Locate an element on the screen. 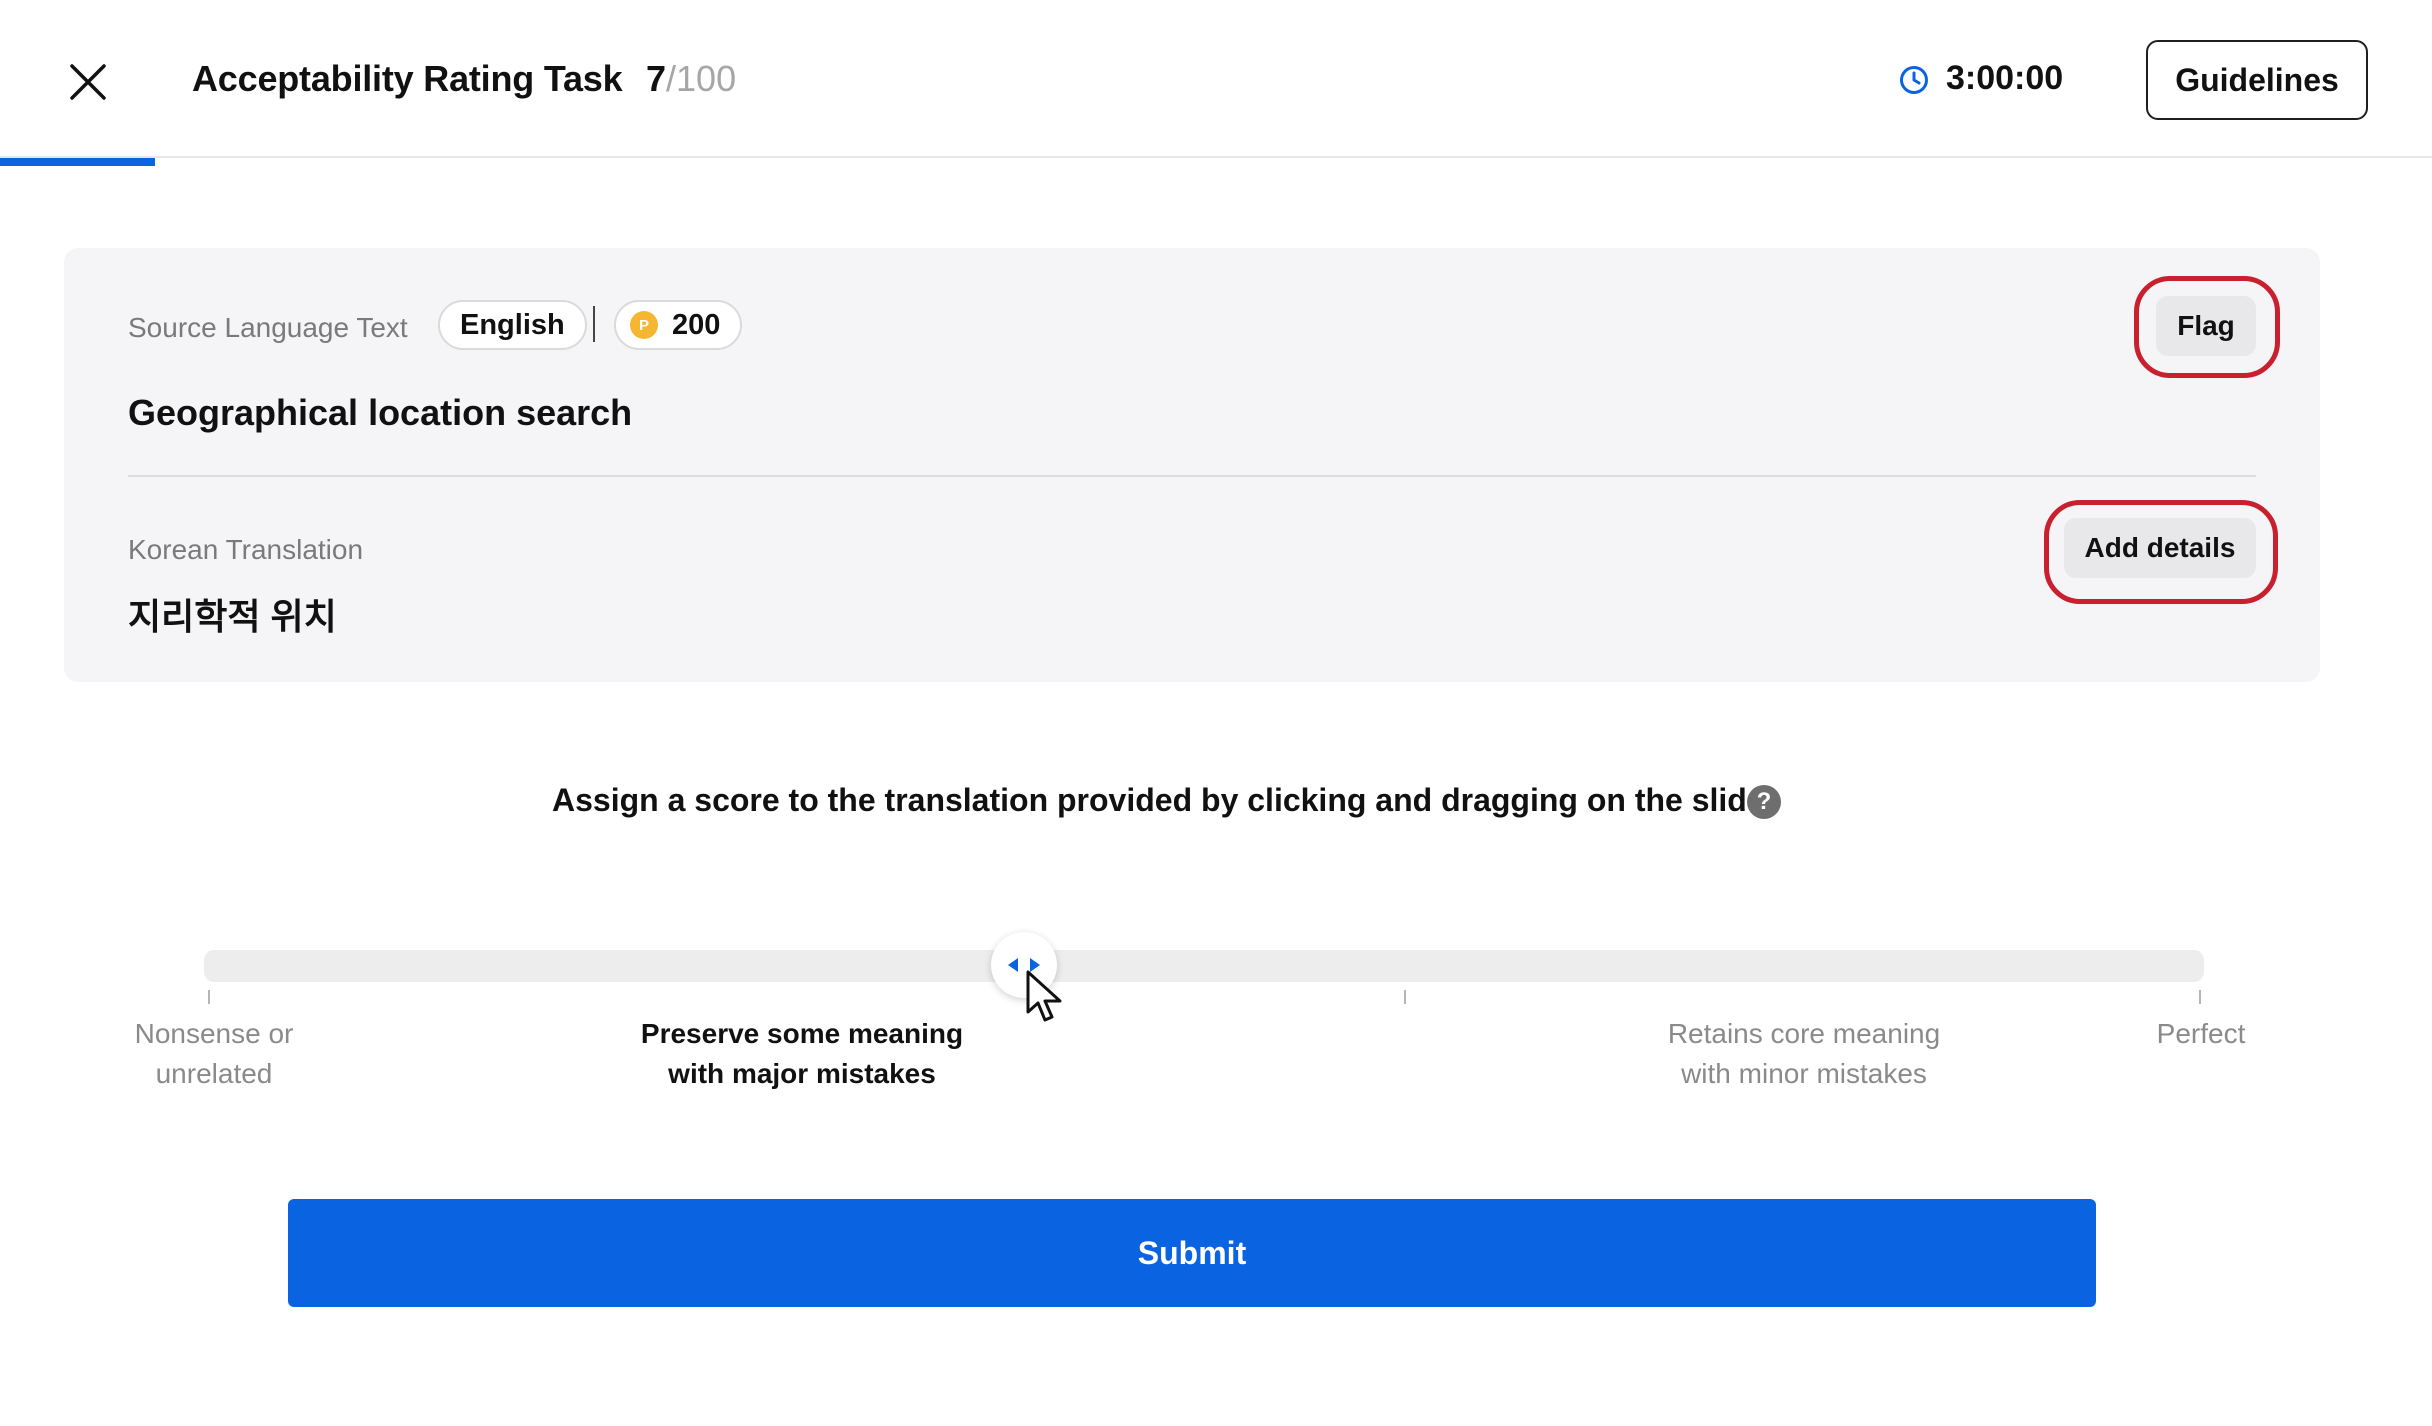 The width and height of the screenshot is (2432, 1426). coin-icon: P is located at coordinates (644, 325).